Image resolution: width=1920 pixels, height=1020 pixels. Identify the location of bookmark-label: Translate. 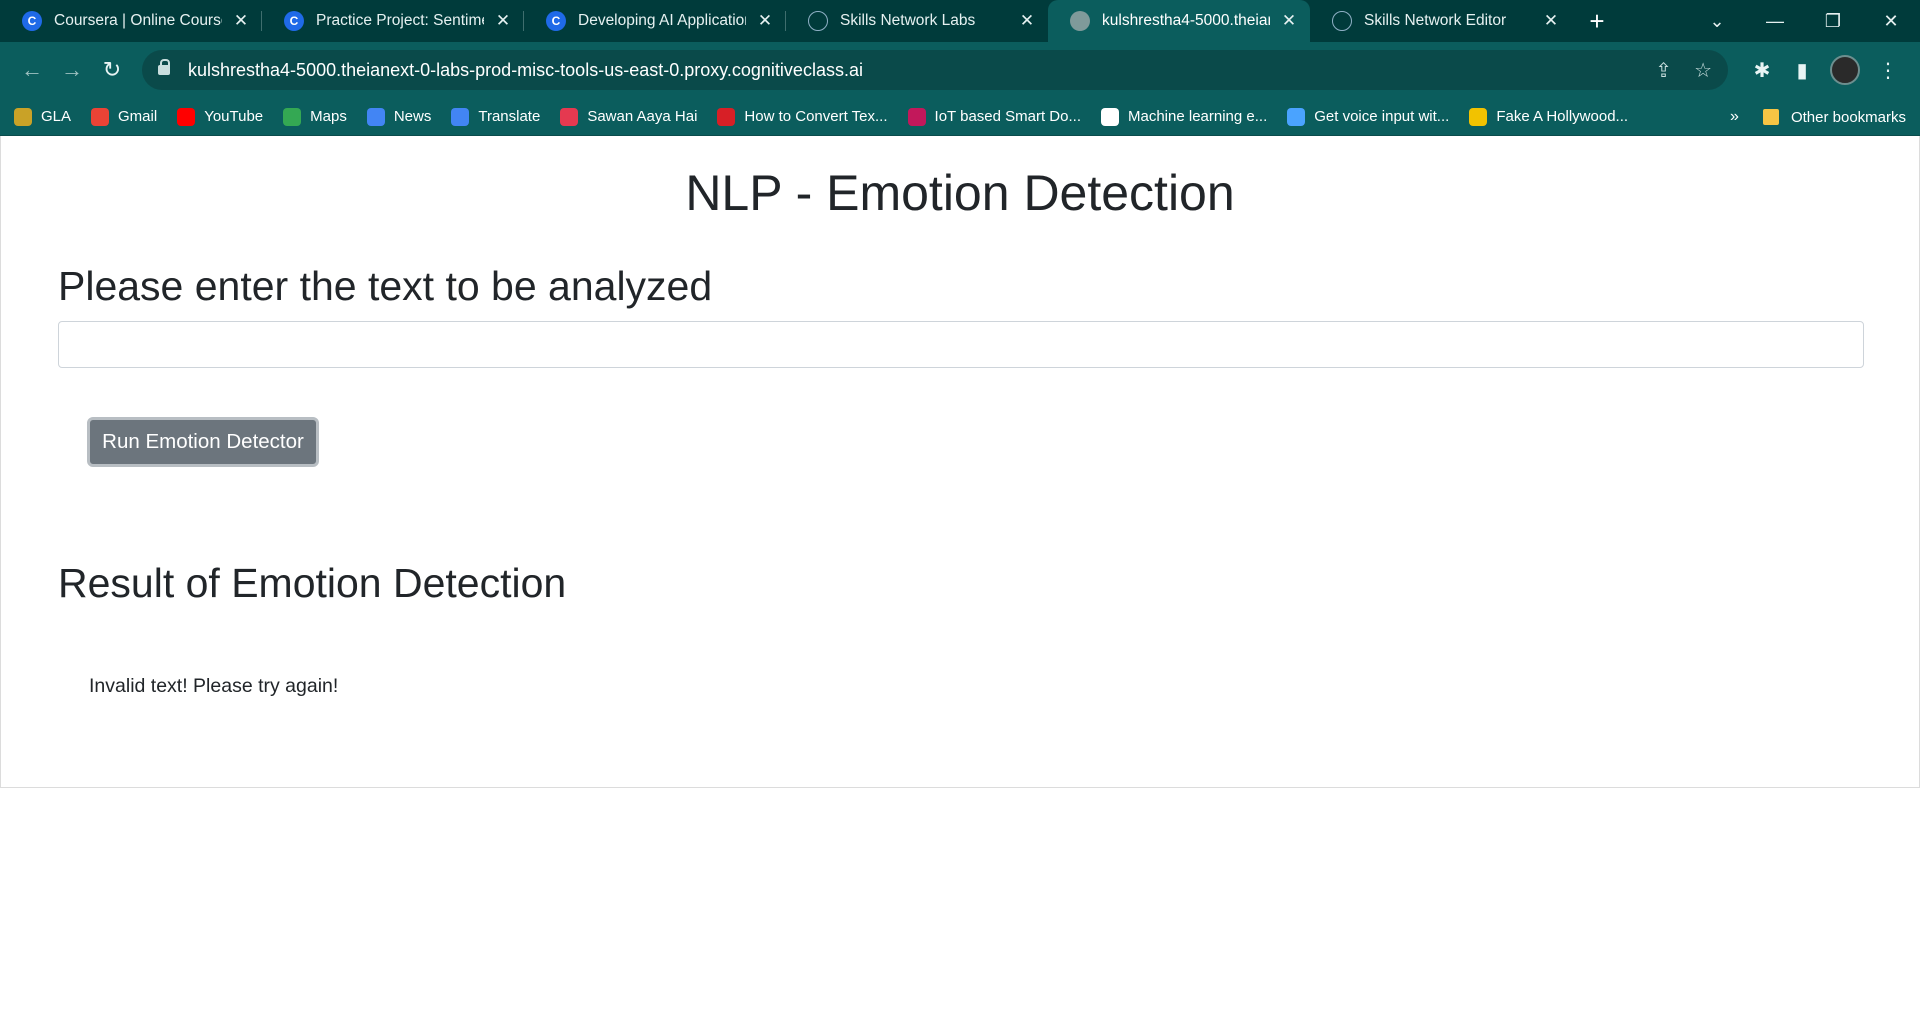
(509, 116).